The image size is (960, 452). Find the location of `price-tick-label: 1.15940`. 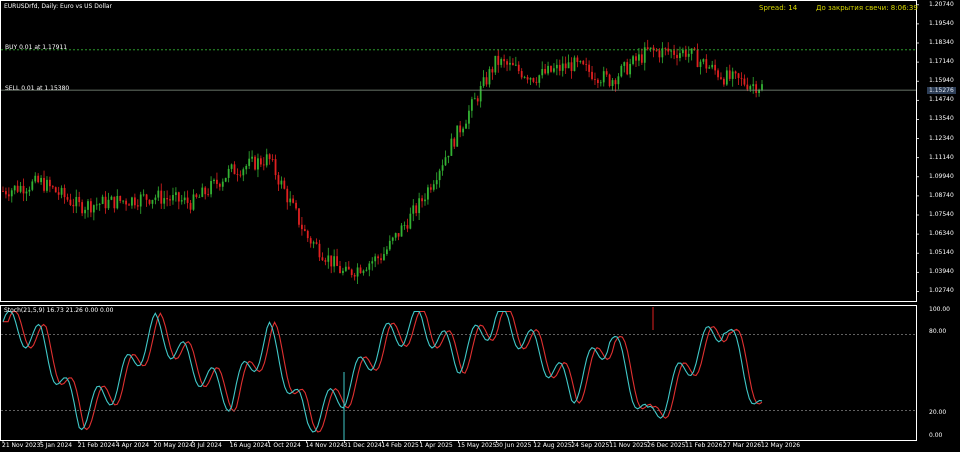

price-tick-label: 1.15940 is located at coordinates (941, 81).